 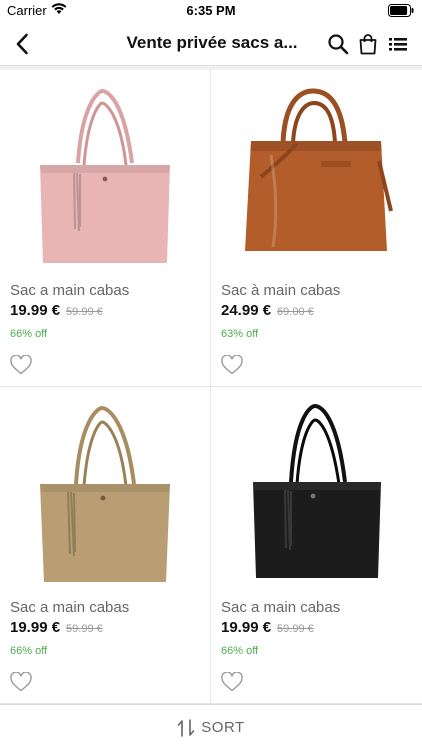 What do you see at coordinates (240, 334) in the screenshot?
I see `discount-label: 63% off` at bounding box center [240, 334].